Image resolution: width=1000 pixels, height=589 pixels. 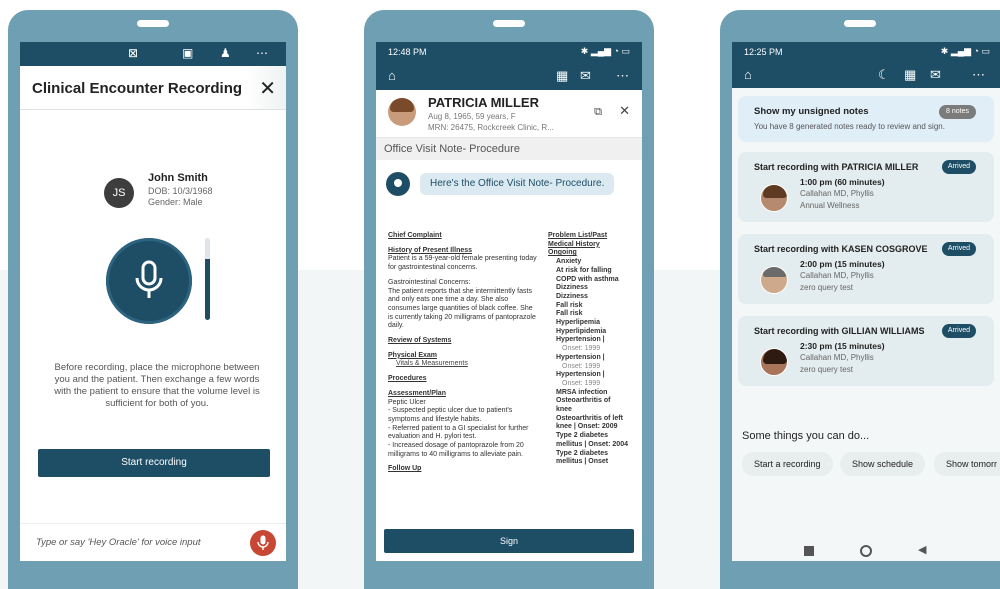 I want to click on video-off-icon: ⊠, so click(x=133, y=53).